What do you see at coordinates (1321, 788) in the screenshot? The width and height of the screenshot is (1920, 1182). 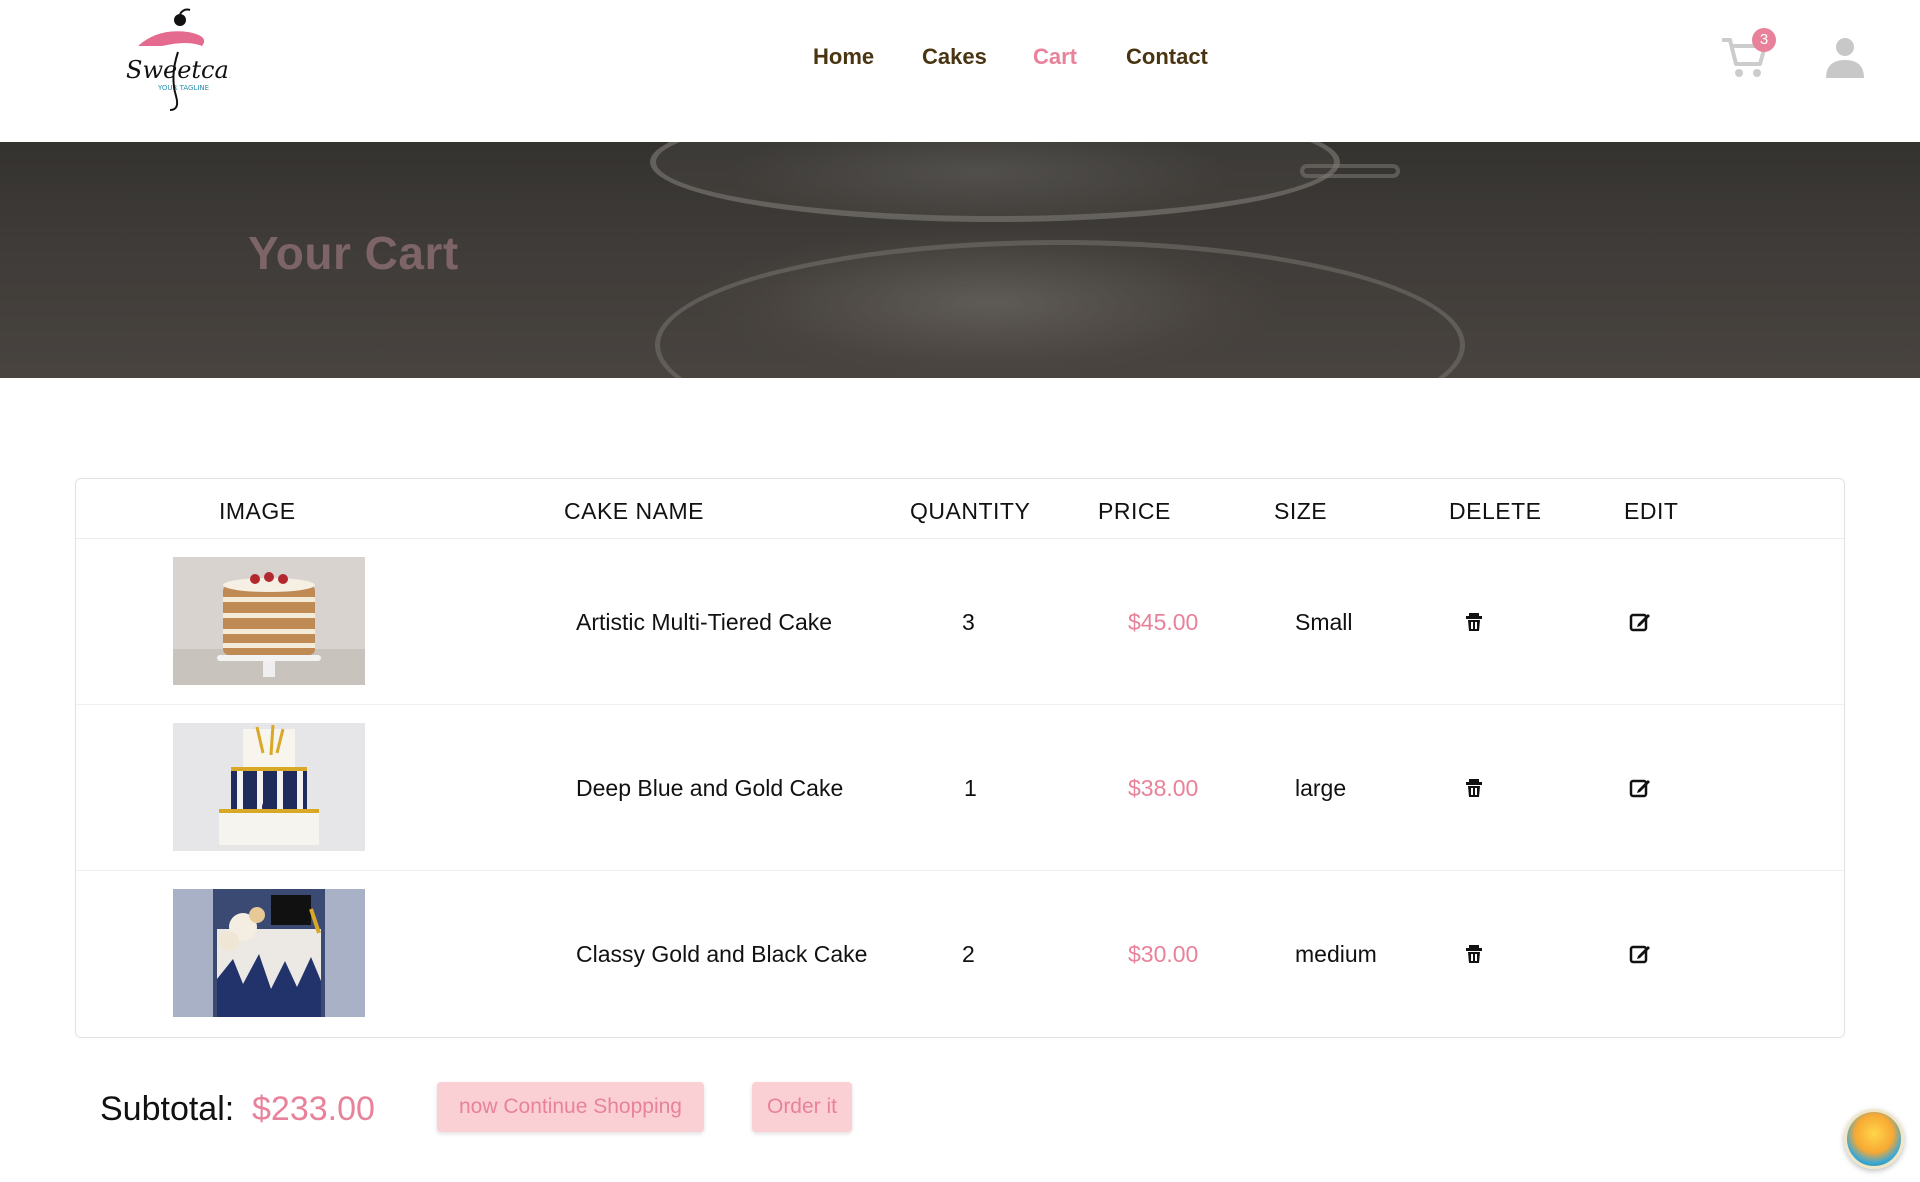 I see `cake-size: large` at bounding box center [1321, 788].